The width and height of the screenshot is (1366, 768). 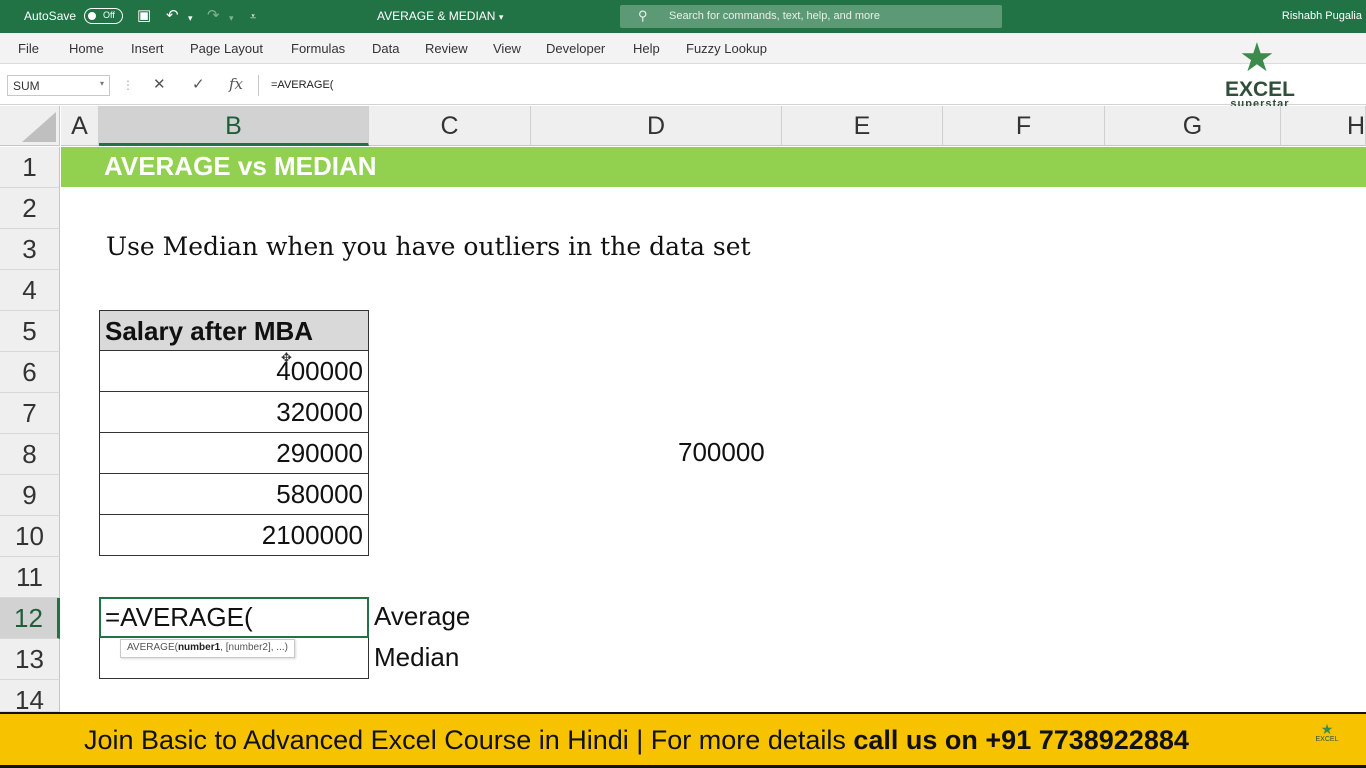 I want to click on row-header-4: 4, so click(x=30, y=290).